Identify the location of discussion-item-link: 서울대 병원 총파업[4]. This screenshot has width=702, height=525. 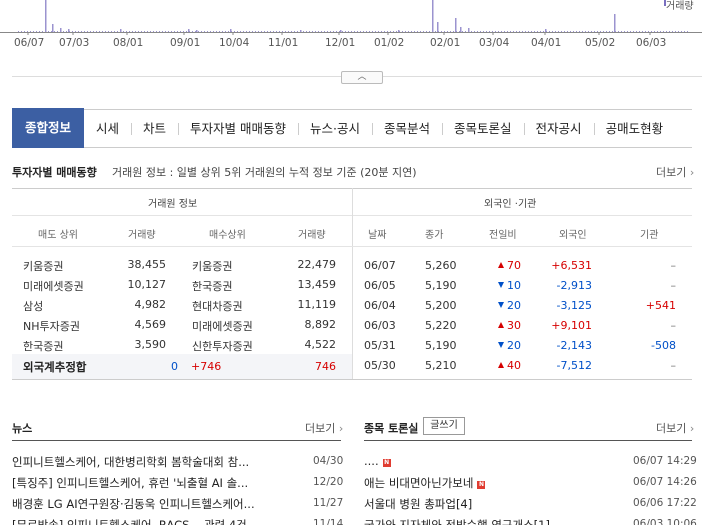
(418, 504).